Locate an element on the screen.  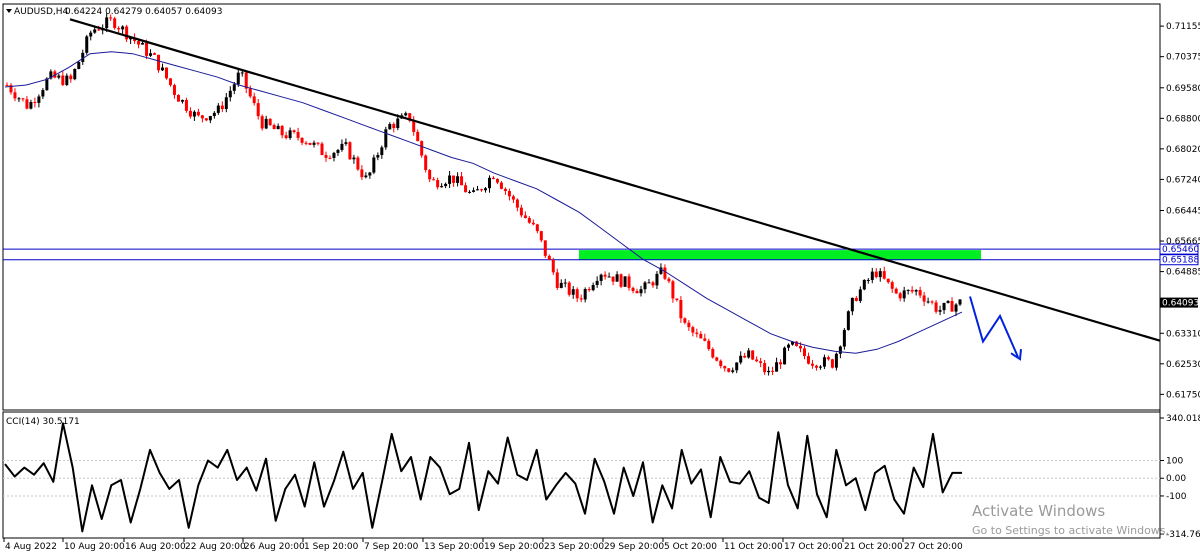
time-tick-label: 23 Sep 20:00 is located at coordinates (574, 547).